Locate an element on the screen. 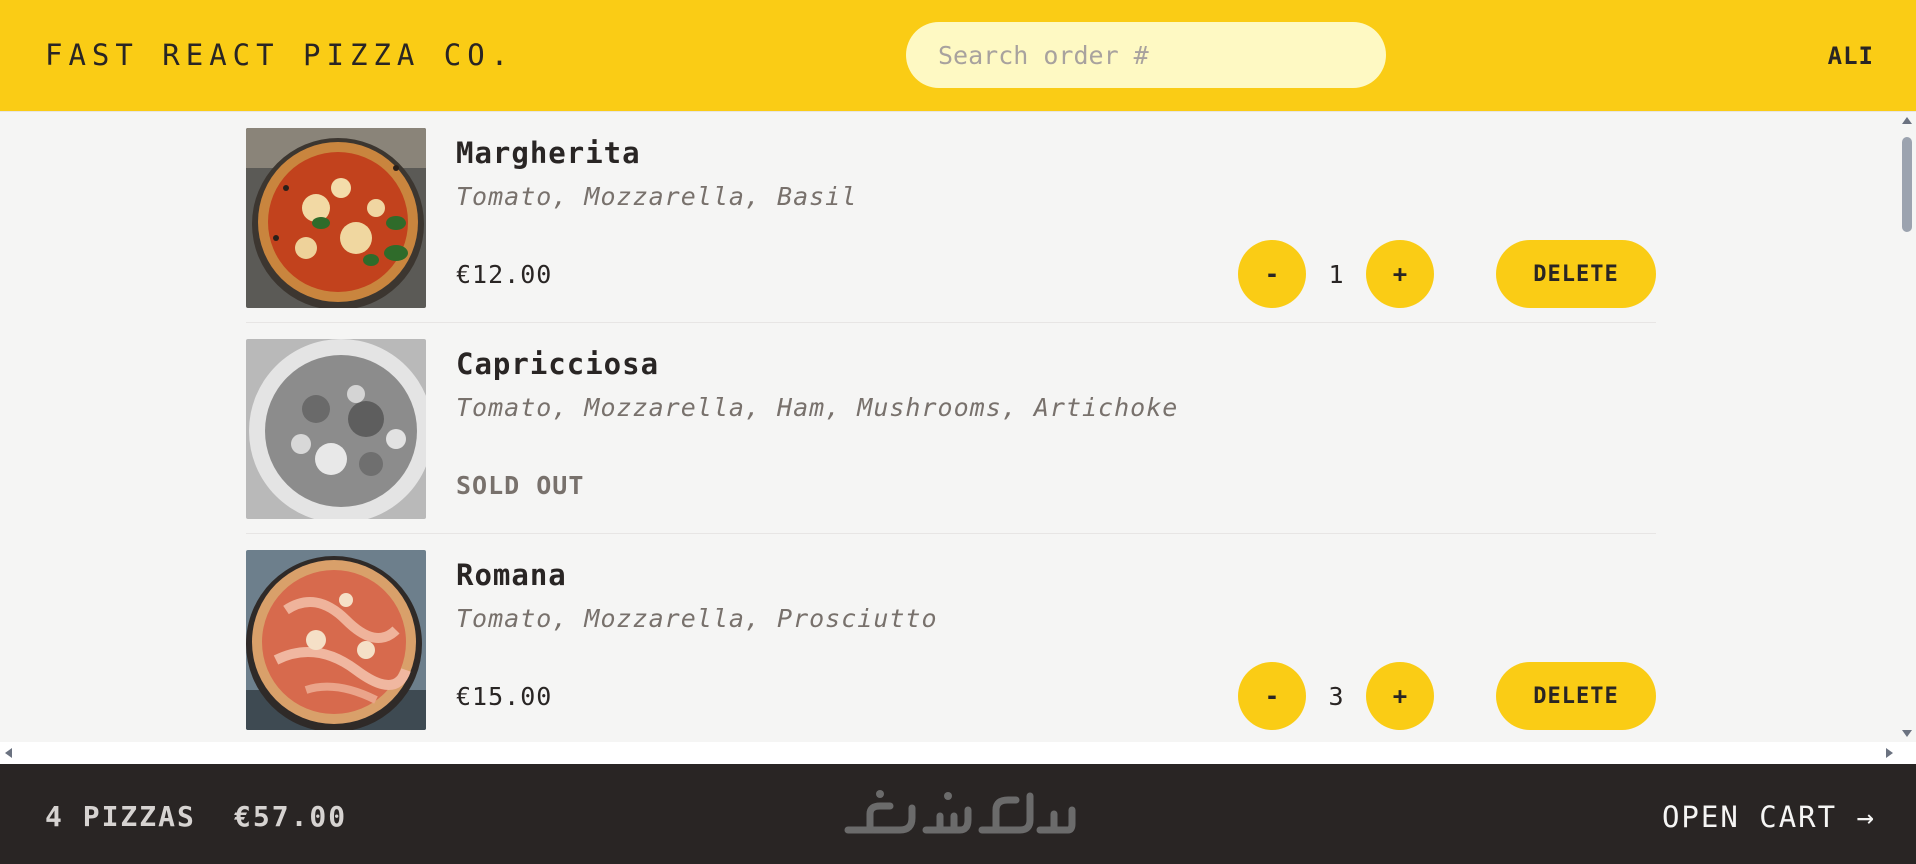 The height and width of the screenshot is (864, 1916). cart-overview: 4 pizzas €57.00 Open cart → is located at coordinates (958, 814).